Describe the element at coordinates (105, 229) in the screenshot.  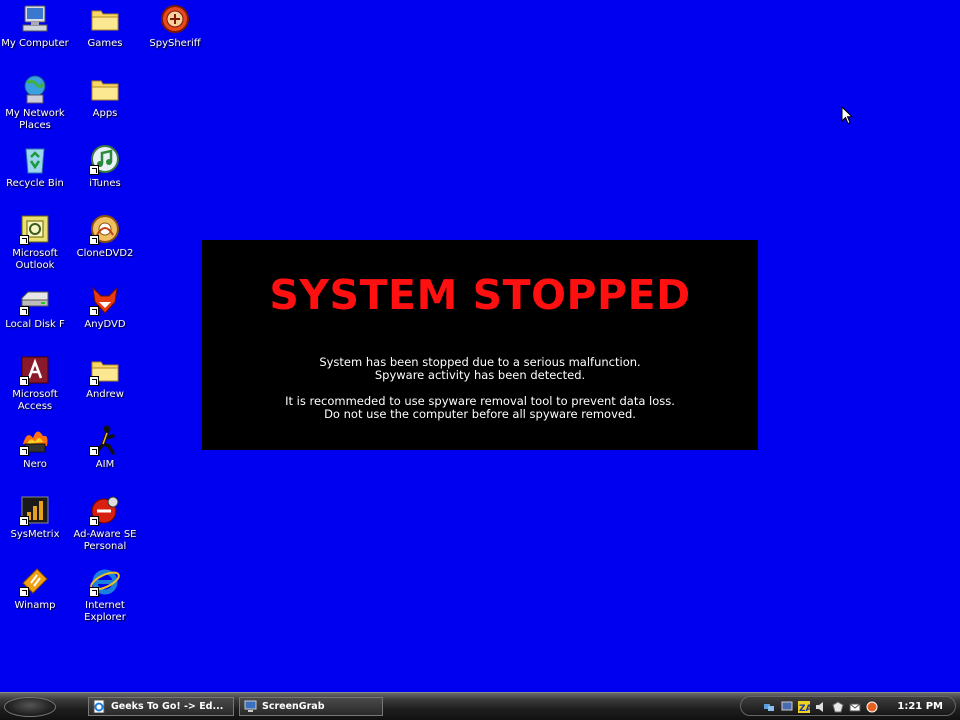
I see `clonedvd-icon` at that location.